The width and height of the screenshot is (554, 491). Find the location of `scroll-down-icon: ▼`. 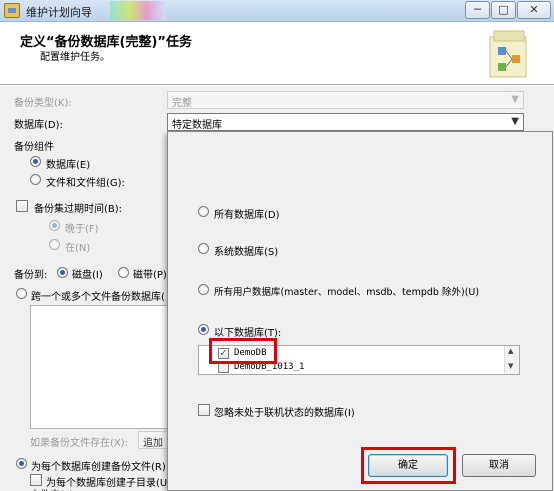

scroll-down-icon: ▼ is located at coordinates (510, 366).